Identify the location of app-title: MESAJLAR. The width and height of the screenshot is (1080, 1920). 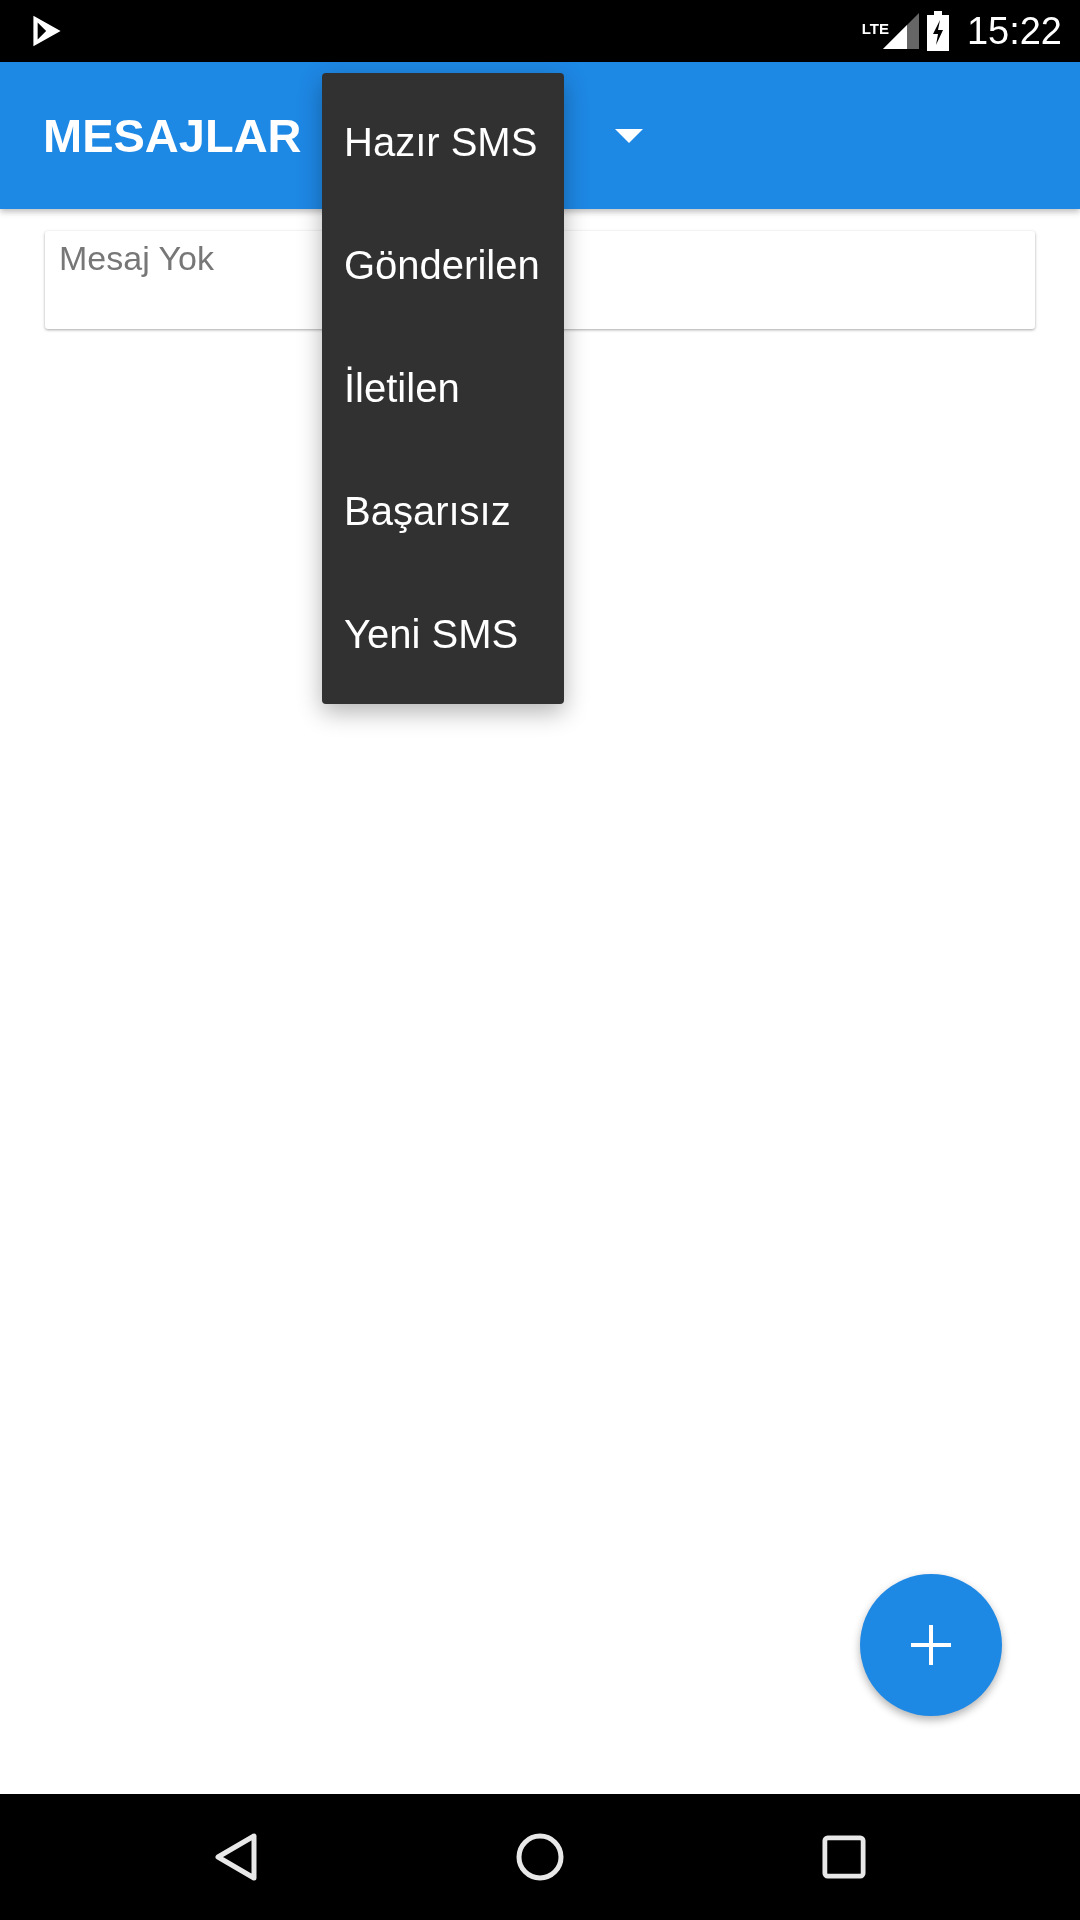
(172, 135).